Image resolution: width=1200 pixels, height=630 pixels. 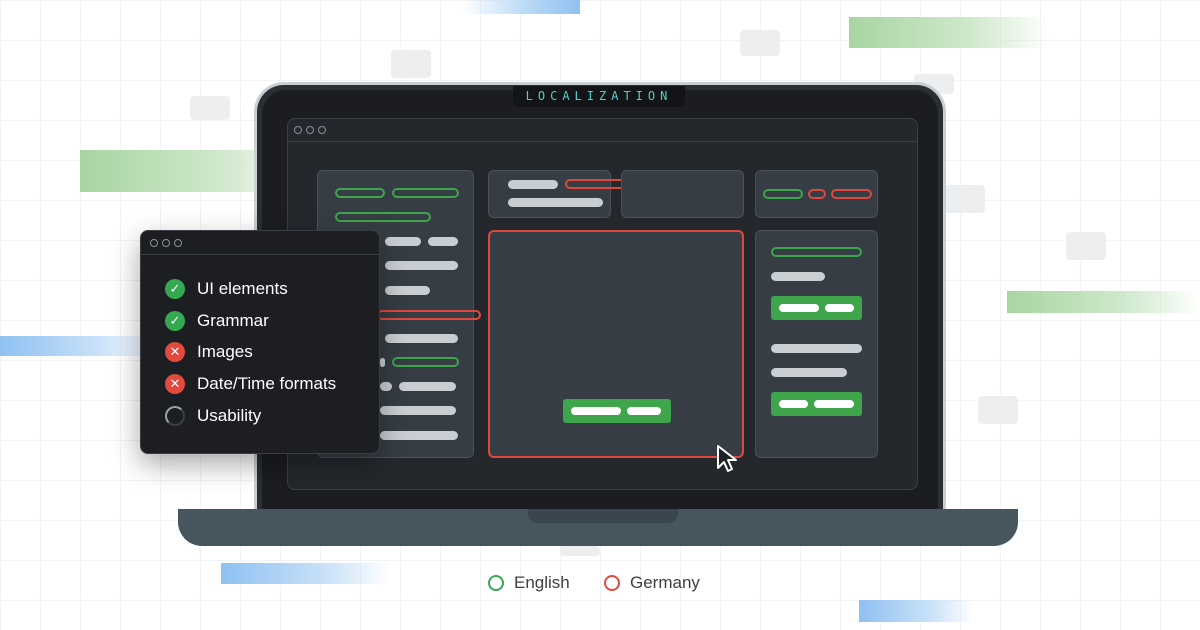 I want to click on red-ring-icon, so click(x=612, y=583).